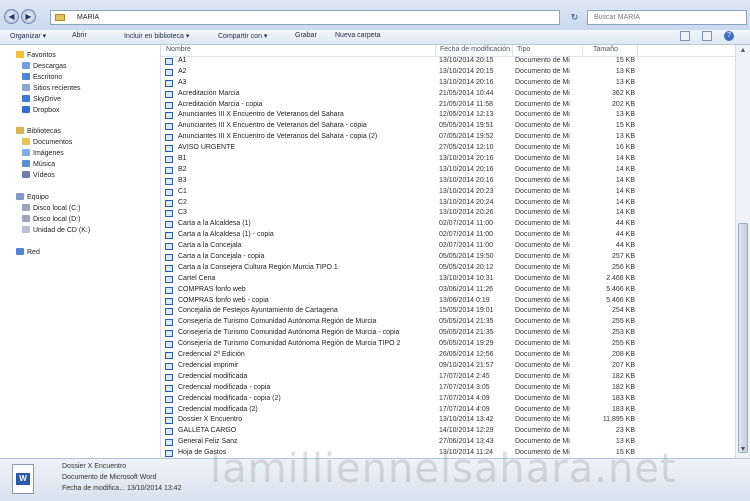 This screenshot has width=750, height=501. What do you see at coordinates (448, 170) in the screenshot?
I see `file-row: B2 13/10/2014 20:16 Documento de Mi 14 KB` at bounding box center [448, 170].